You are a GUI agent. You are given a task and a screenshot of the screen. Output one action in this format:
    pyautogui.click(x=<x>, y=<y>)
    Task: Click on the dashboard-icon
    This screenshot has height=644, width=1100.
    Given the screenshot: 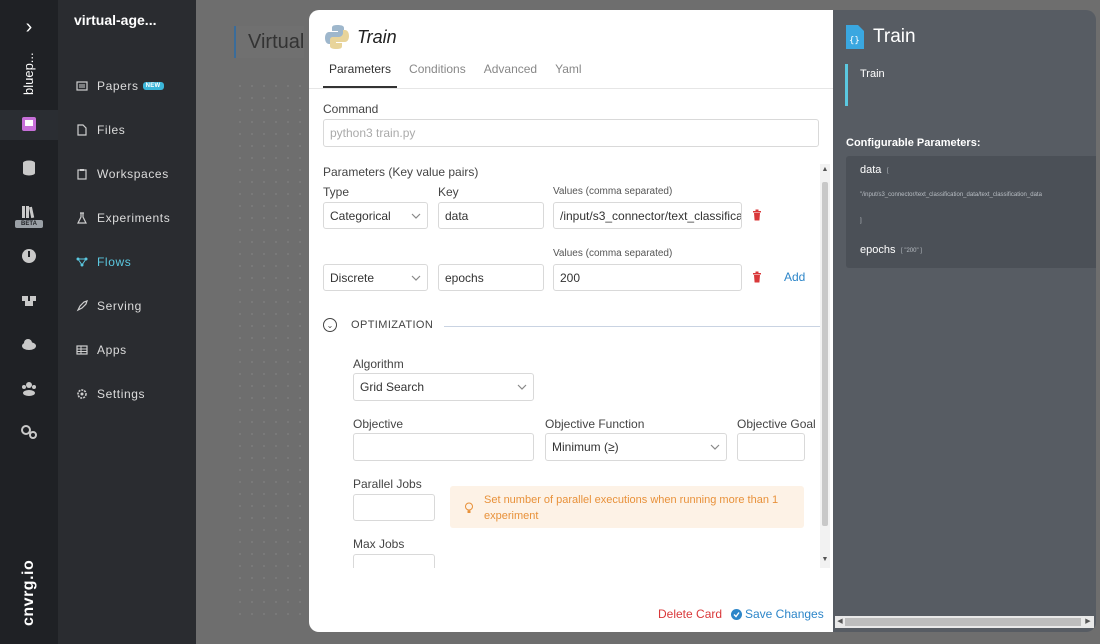 What is the action you would take?
    pyautogui.click(x=29, y=256)
    